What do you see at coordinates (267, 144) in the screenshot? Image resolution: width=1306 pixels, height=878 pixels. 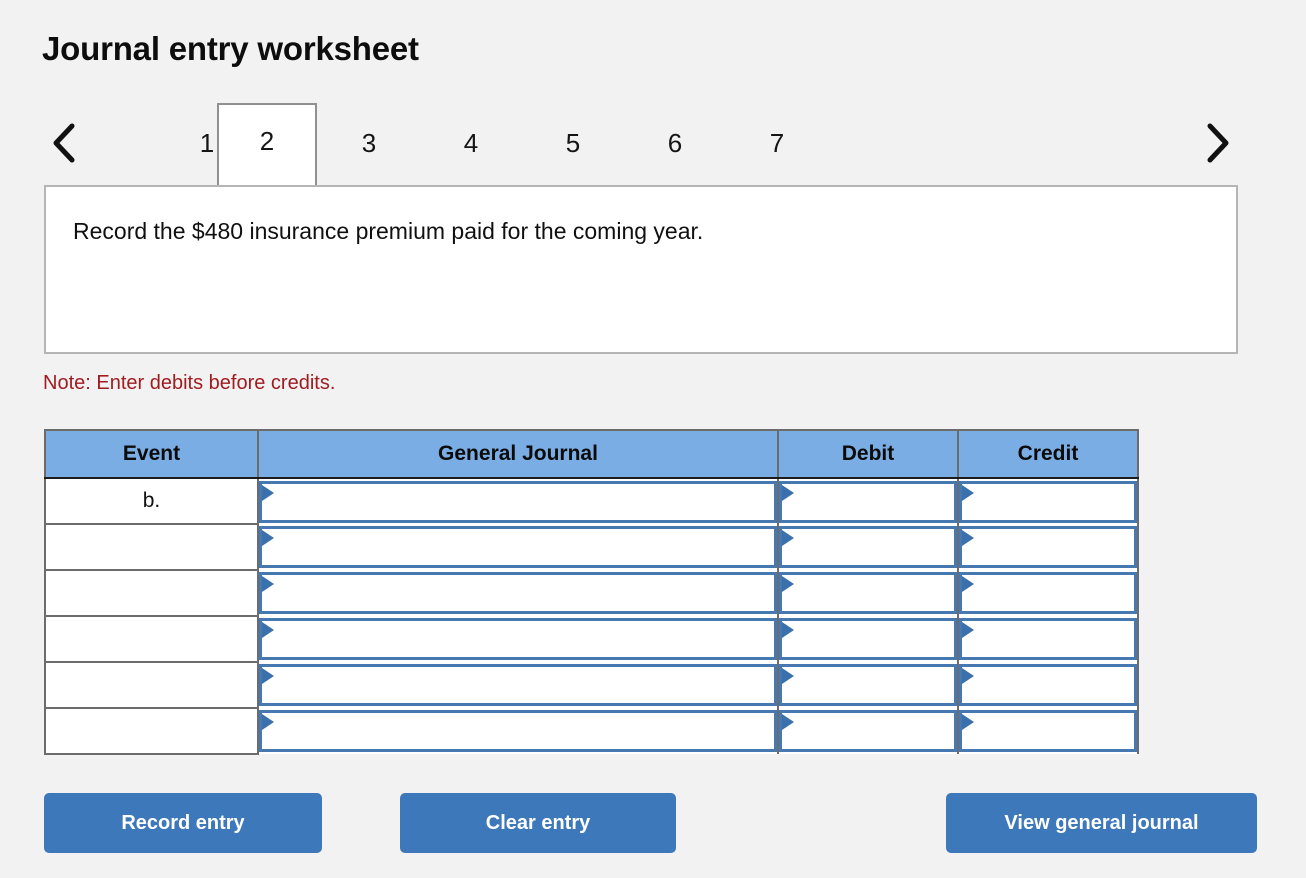 I see `tab-2: 2` at bounding box center [267, 144].